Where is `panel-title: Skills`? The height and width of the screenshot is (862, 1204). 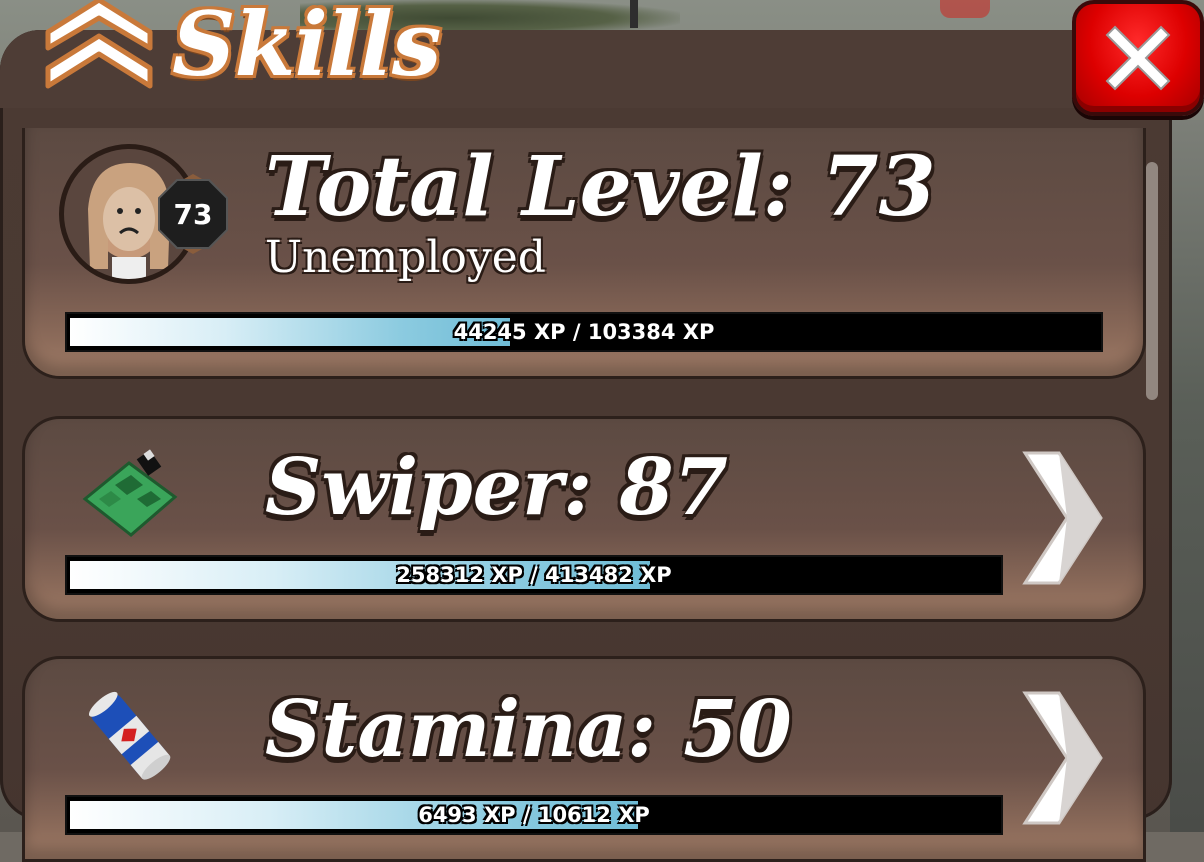
panel-title: Skills is located at coordinates (242, 48).